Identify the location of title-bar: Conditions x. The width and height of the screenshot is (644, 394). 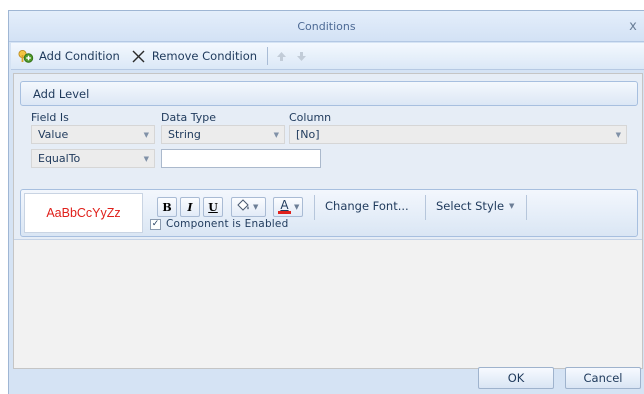
(326, 26).